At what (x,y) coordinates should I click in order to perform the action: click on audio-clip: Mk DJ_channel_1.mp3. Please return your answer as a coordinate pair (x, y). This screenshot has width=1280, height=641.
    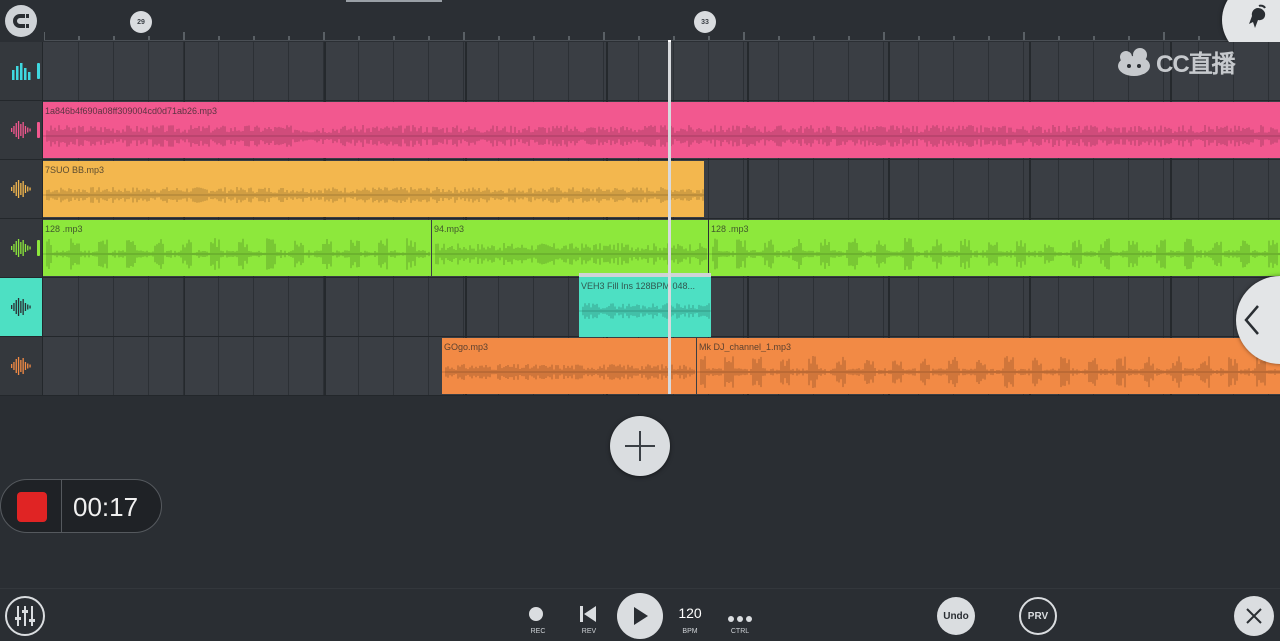
    Looking at the image, I should click on (988, 366).